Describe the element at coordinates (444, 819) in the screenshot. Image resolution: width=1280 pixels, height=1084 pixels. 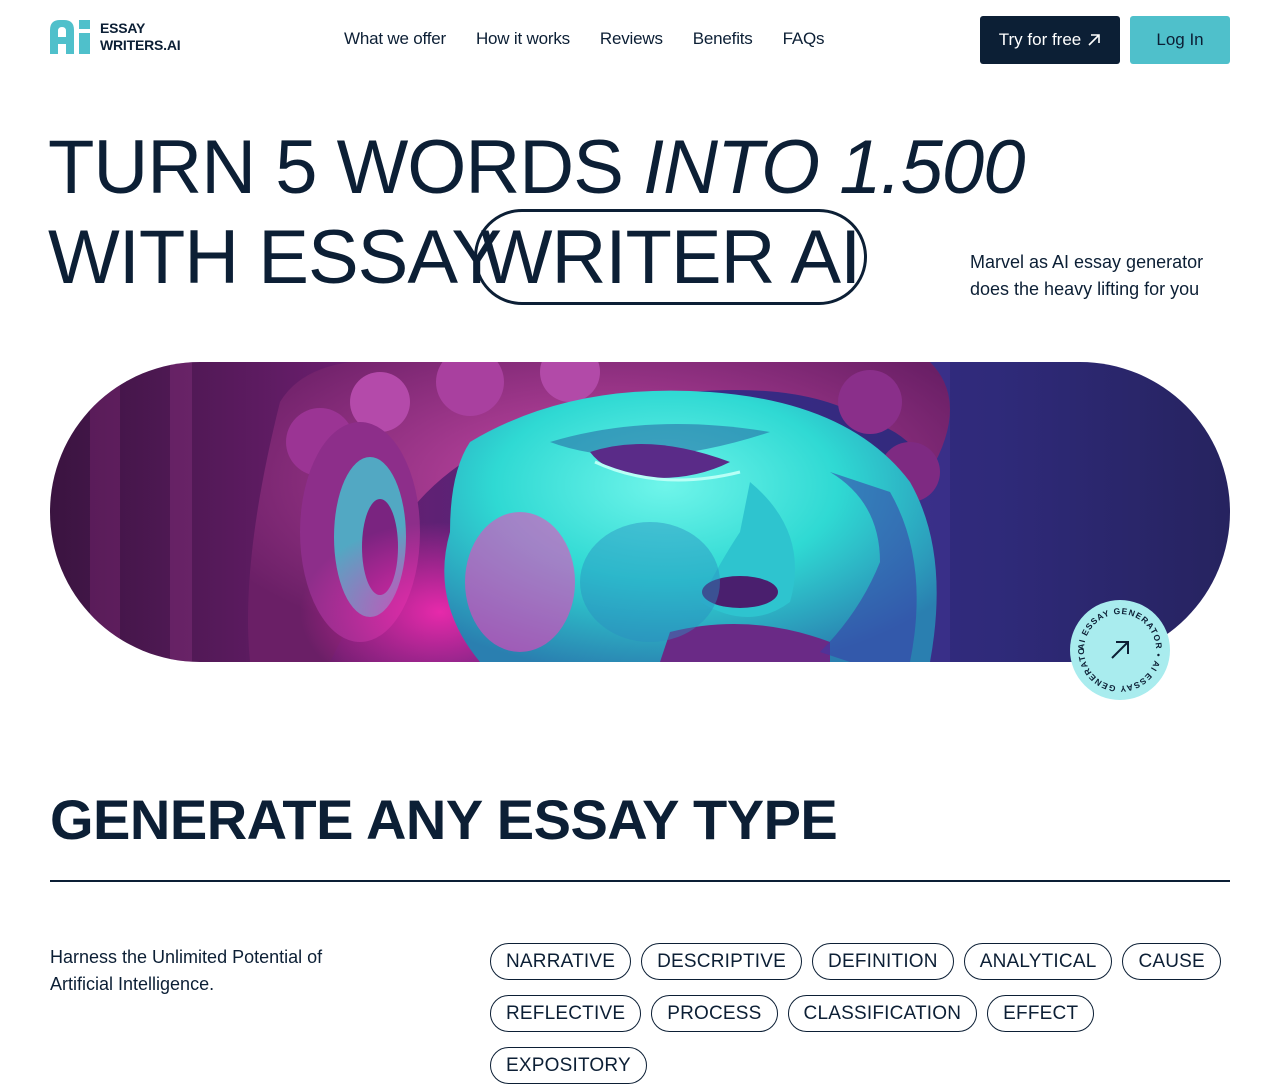
I see `essay-types-title: GENERATE ANY ESSAY TYPE` at that location.